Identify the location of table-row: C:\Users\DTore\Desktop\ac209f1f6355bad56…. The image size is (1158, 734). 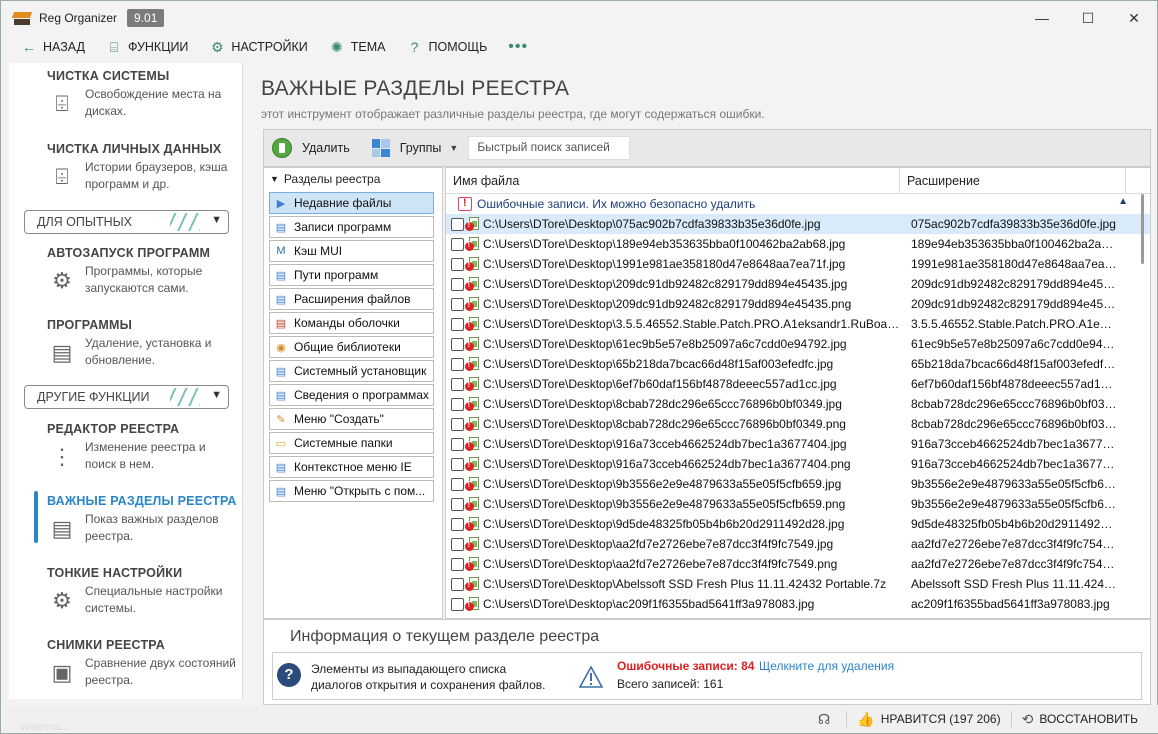
(798, 604).